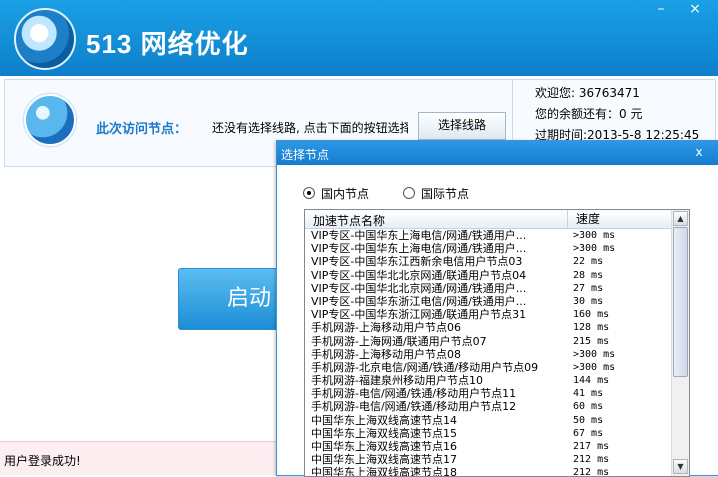 Image resolution: width=718 pixels, height=477 pixels. Describe the element at coordinates (591, 315) in the screenshot. I see `node-speed-cell: 160 ms` at that location.